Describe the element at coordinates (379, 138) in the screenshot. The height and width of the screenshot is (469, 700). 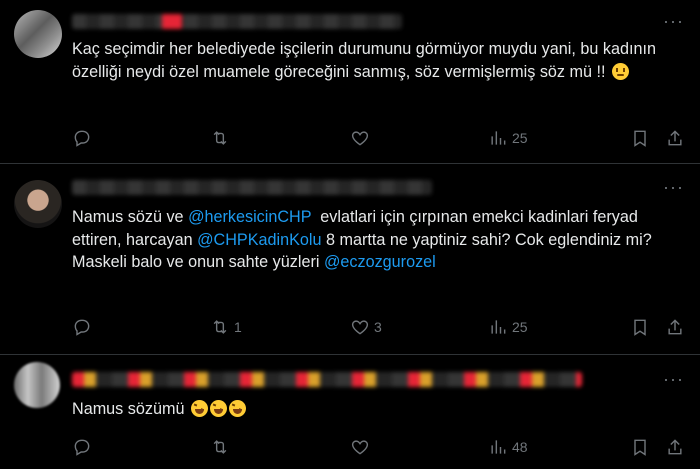
I see `post-actions: 25` at that location.